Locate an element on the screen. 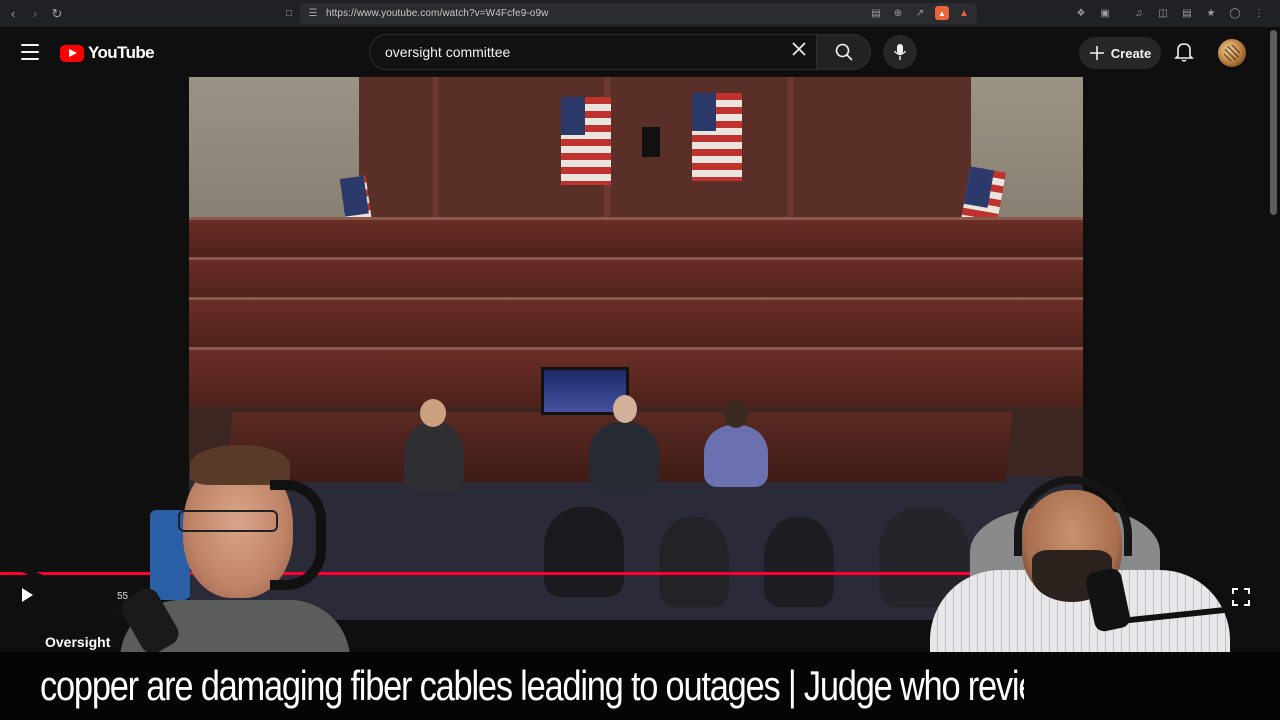 The width and height of the screenshot is (1280, 720). overlay-title: Oversight is located at coordinates (78, 642).